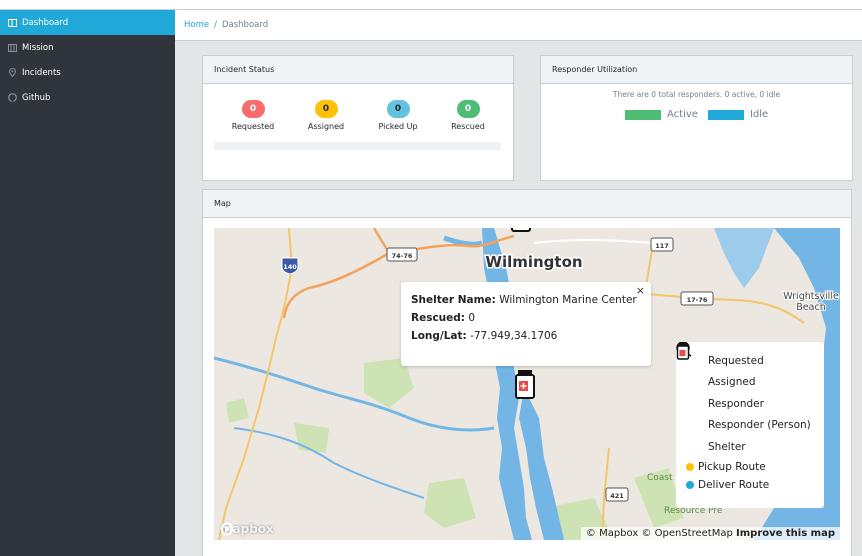  I want to click on sidebar-item-label: Dashboard, so click(45, 22).